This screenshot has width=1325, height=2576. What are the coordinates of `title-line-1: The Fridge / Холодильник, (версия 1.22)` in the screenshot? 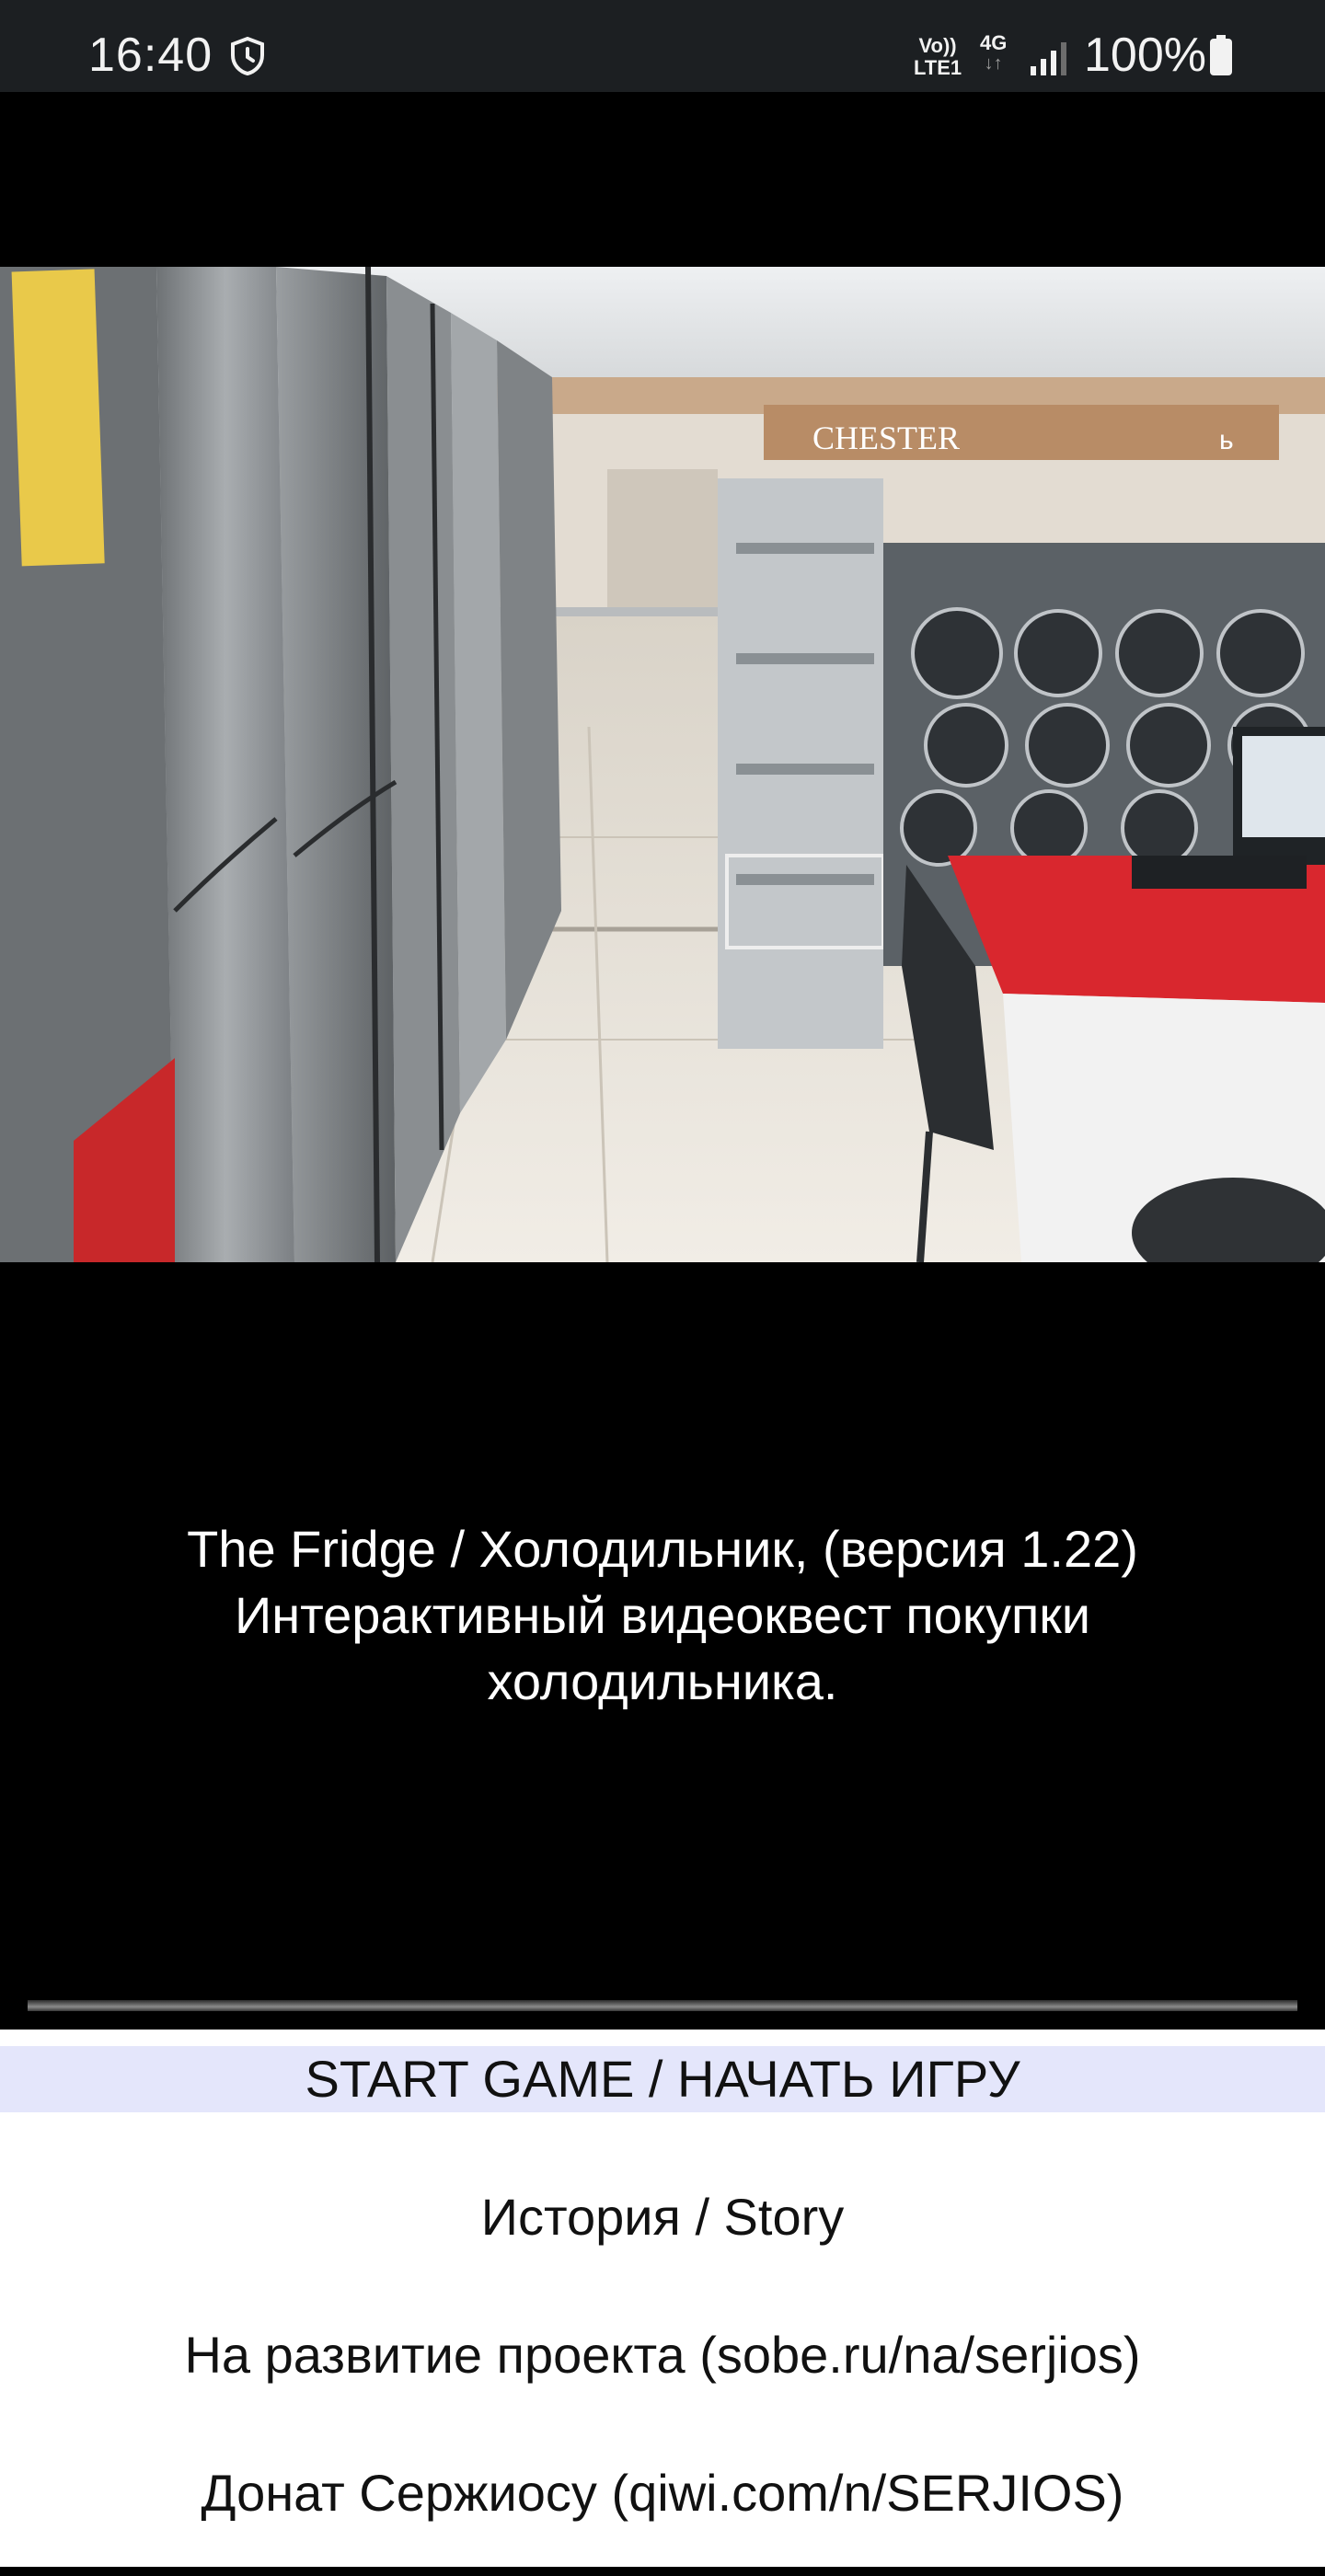 It's located at (662, 1549).